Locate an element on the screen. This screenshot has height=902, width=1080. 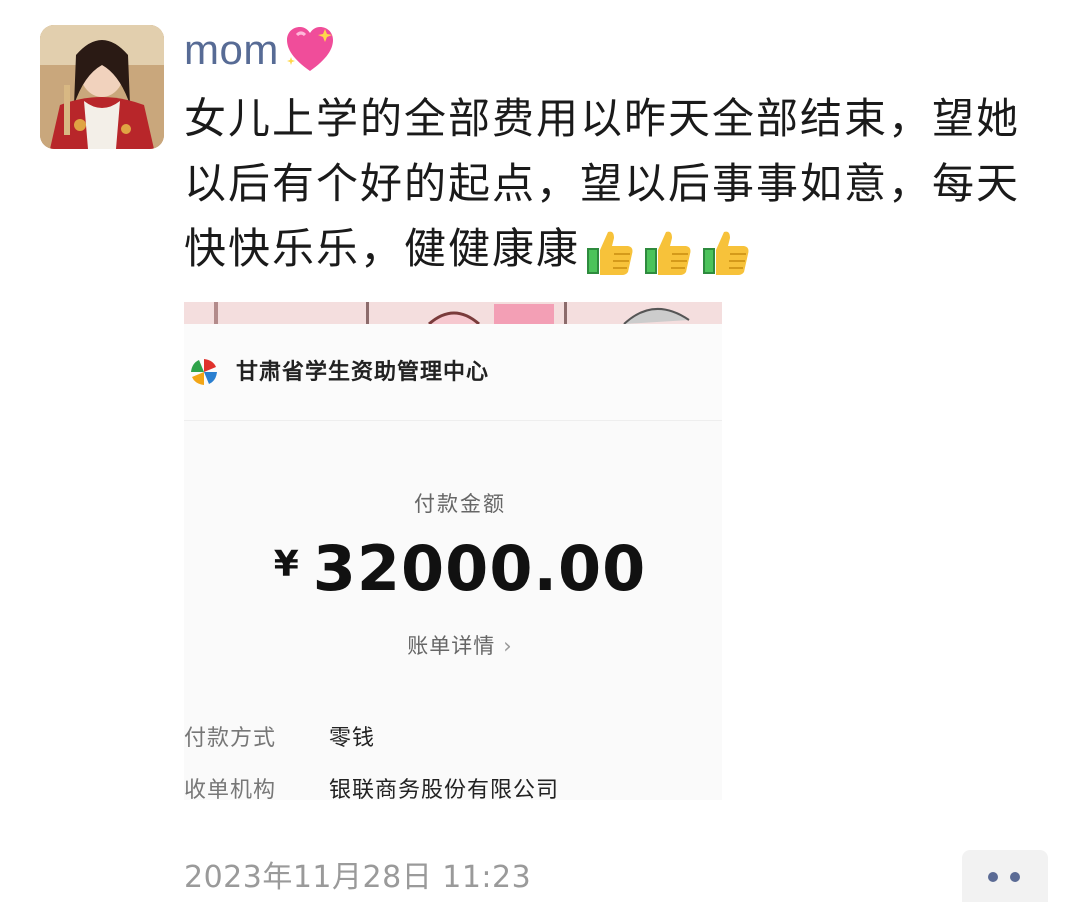
receipt-header: 甘肃省学生资助管理中心 is located at coordinates (453, 372).